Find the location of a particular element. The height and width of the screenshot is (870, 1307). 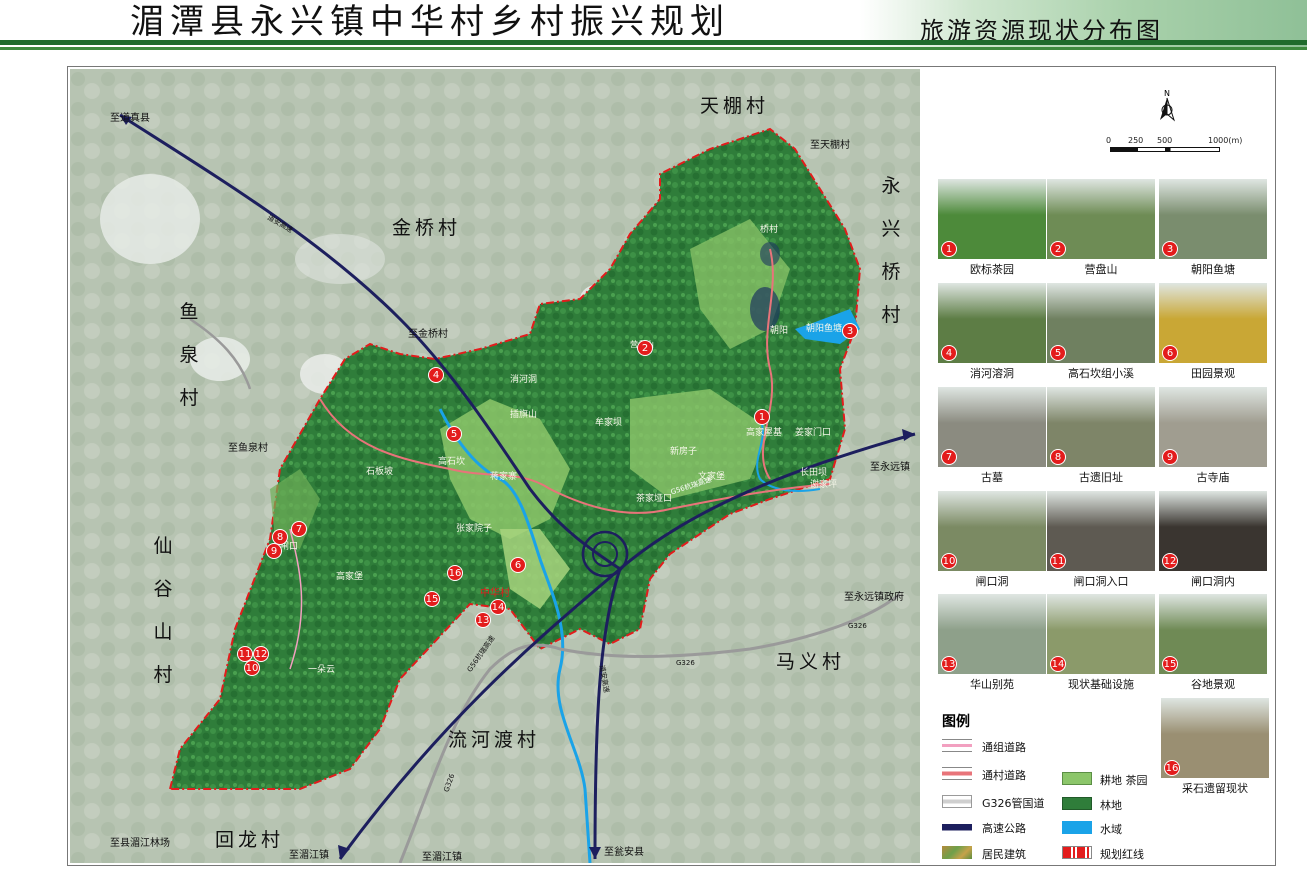

photo-caption: 欧标茶园 is located at coordinates (992, 269).